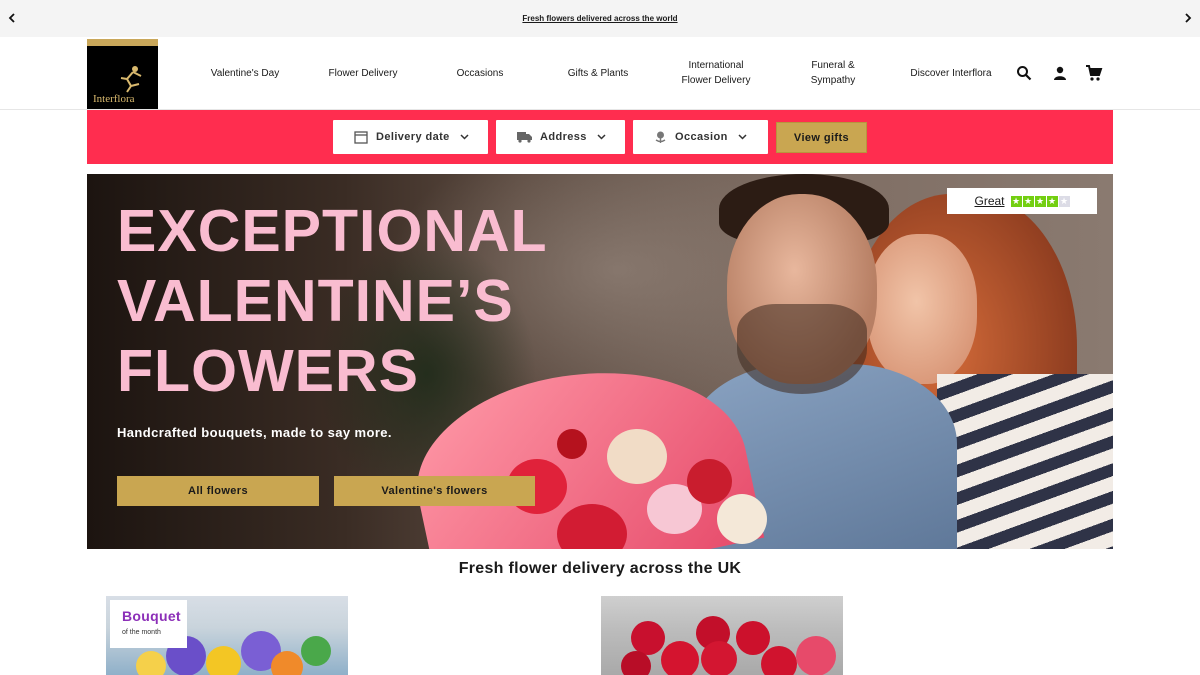 The height and width of the screenshot is (675, 1200). Describe the element at coordinates (413, 137) in the screenshot. I see `delivery-date-label: Delivery date` at that location.